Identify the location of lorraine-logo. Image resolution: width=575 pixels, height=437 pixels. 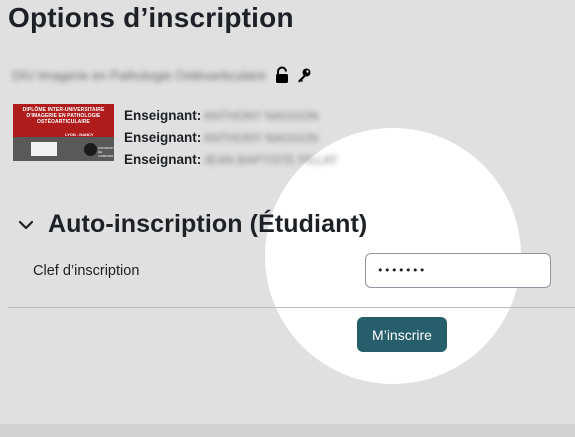
(90, 149).